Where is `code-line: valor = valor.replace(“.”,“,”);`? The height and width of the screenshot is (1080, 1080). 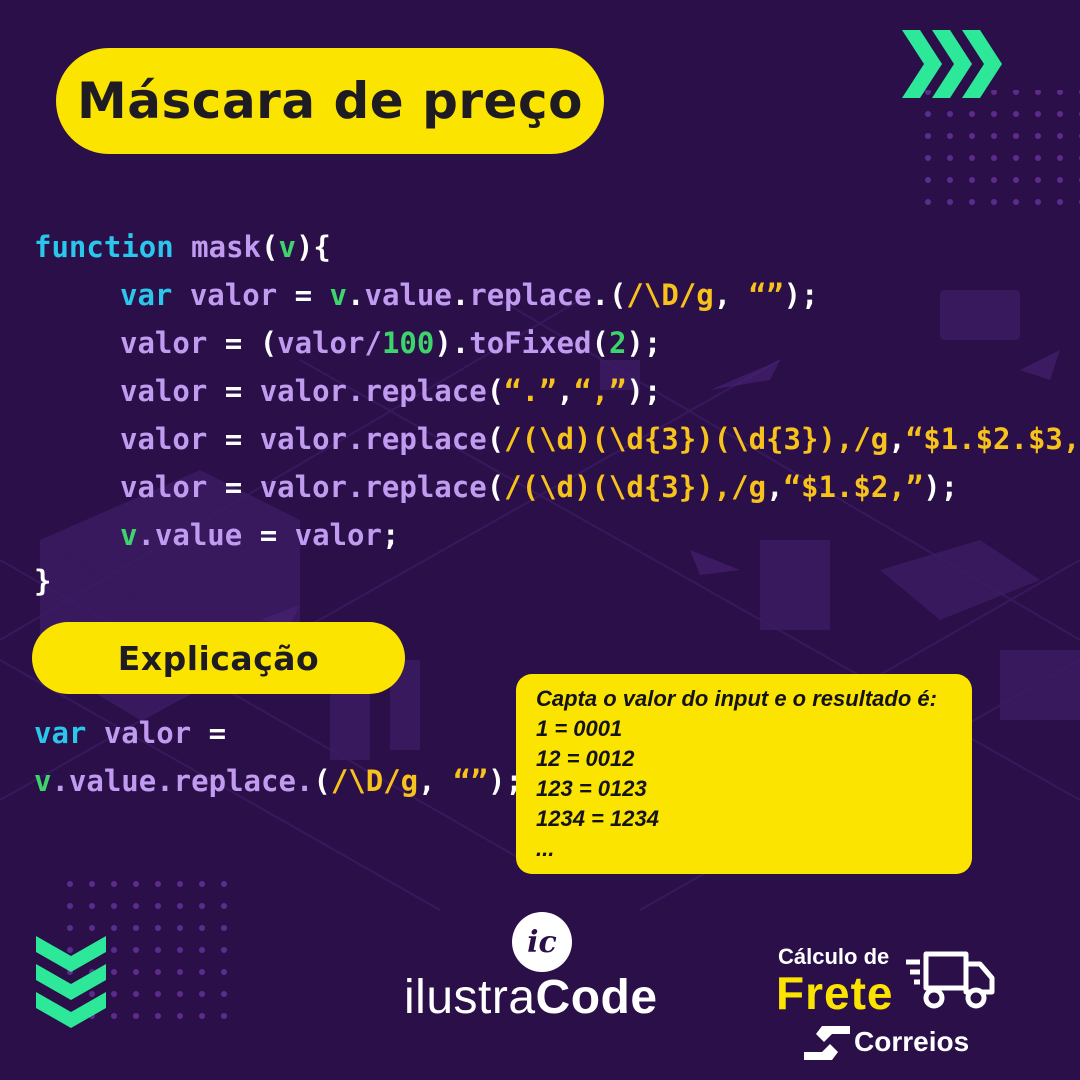
code-line: valor = valor.replace(“.”,“,”); is located at coordinates (390, 391).